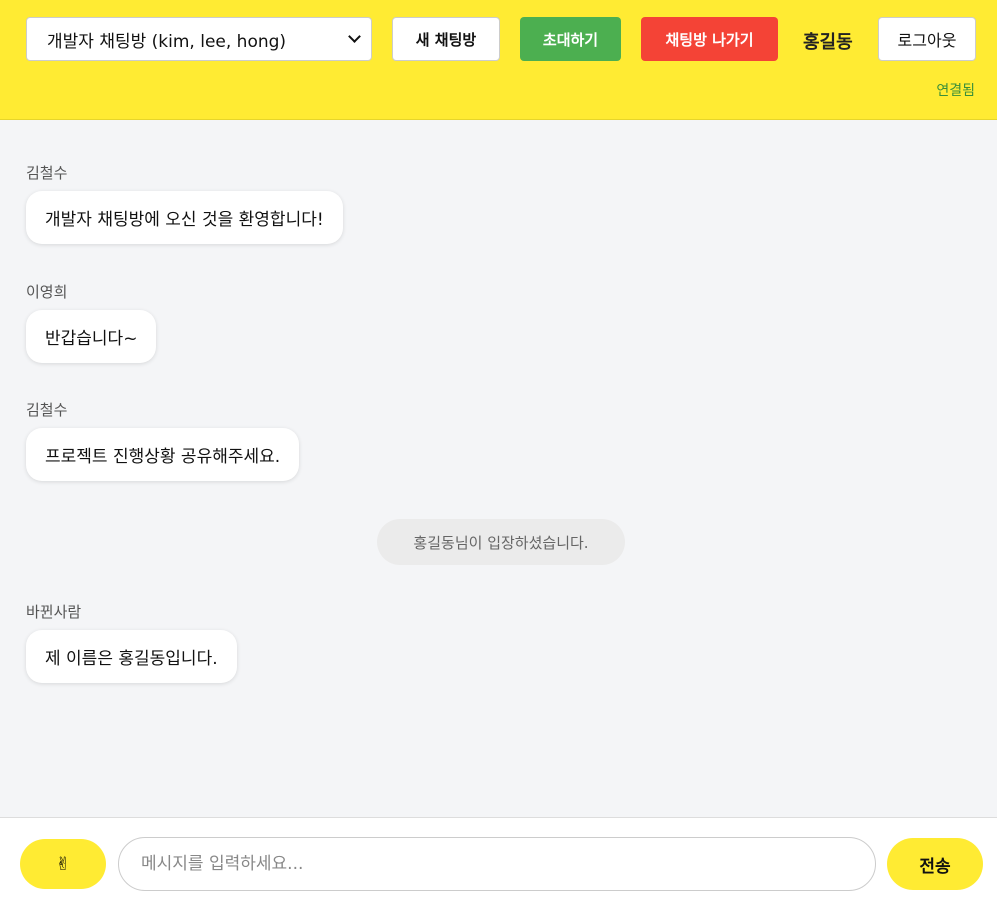 The image size is (997, 902). What do you see at coordinates (131, 656) in the screenshot?
I see `message-bubble: 제 이름은 홍길동입니다.` at bounding box center [131, 656].